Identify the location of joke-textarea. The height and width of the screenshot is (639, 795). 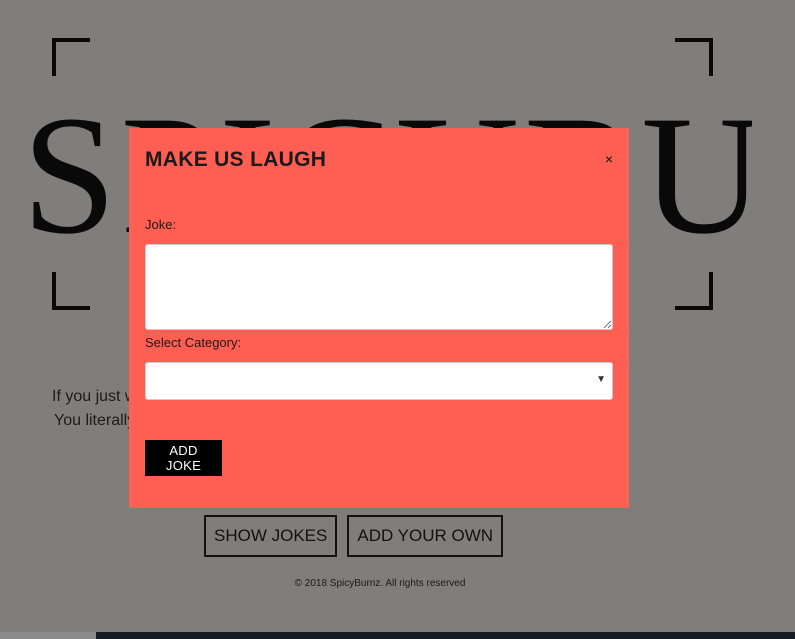
(379, 287).